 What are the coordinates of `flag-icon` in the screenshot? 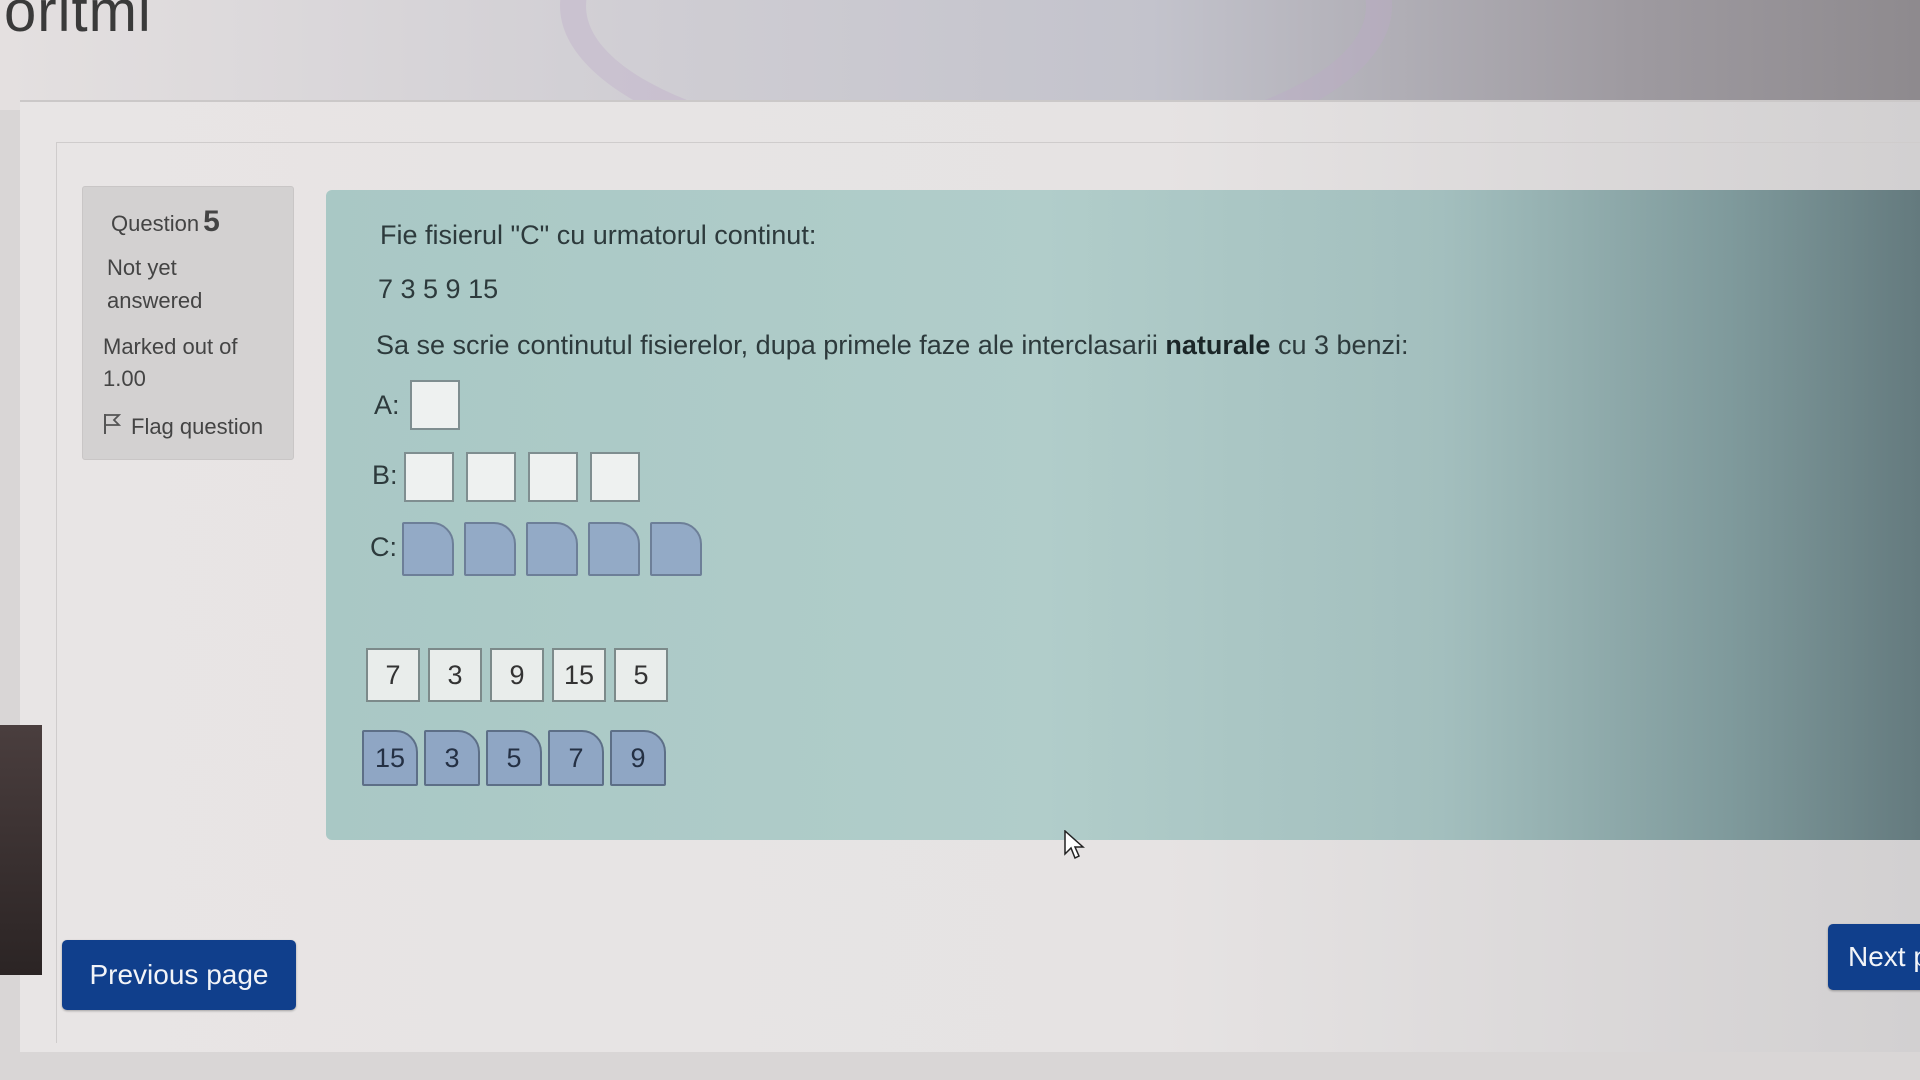 It's located at (112, 427).